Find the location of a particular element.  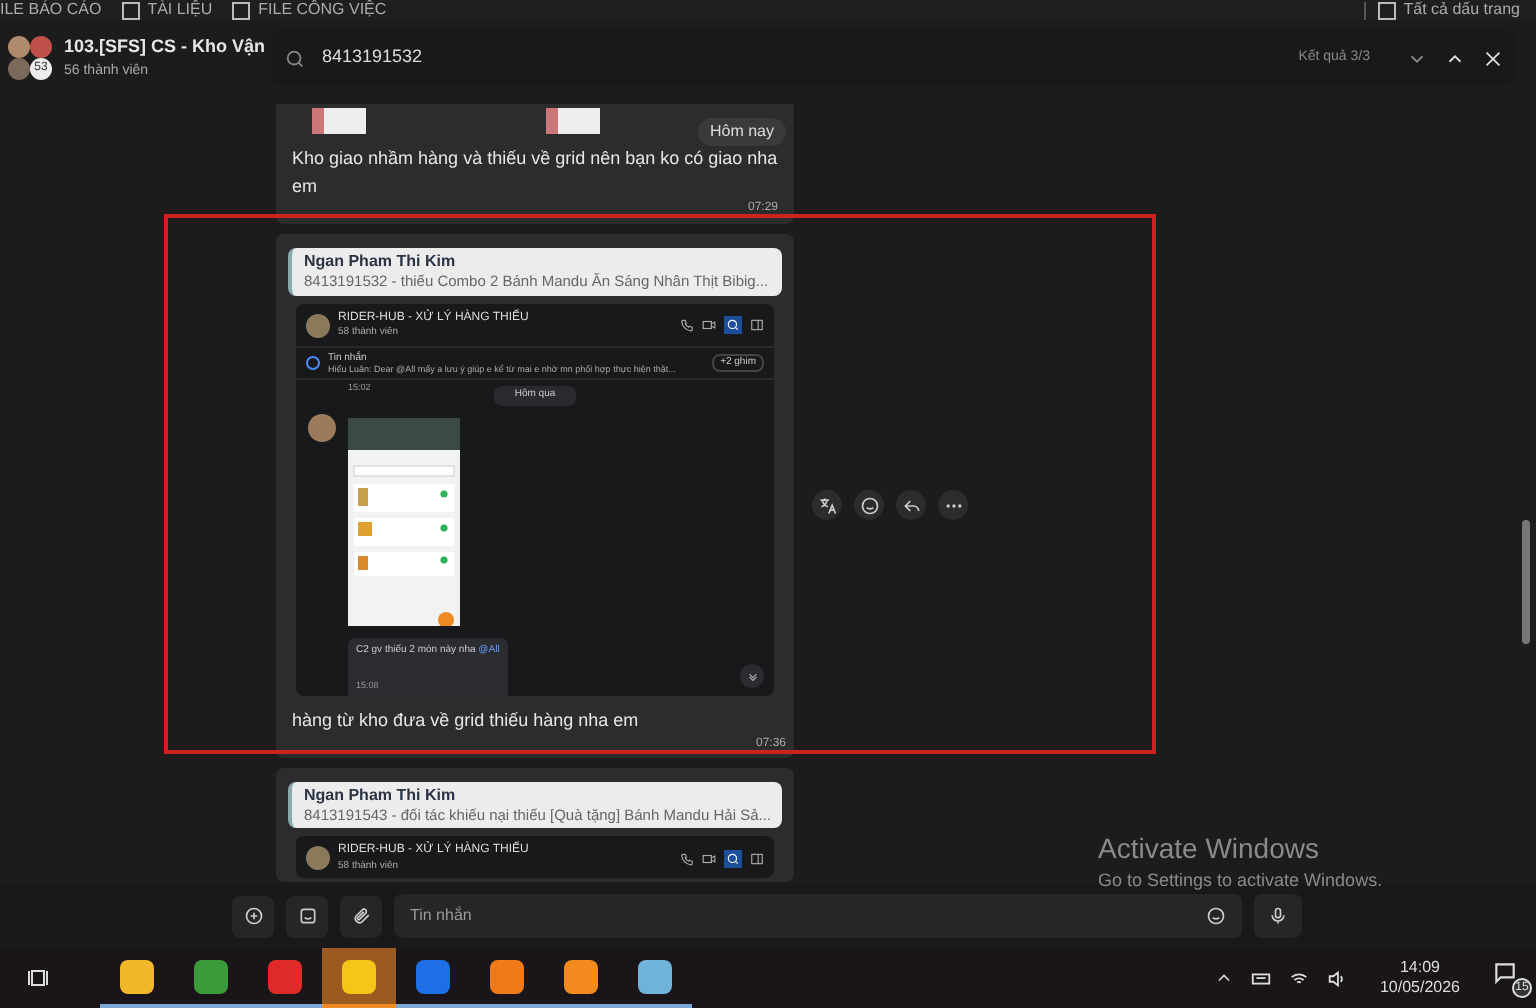

notification-icon is located at coordinates (1505, 973).